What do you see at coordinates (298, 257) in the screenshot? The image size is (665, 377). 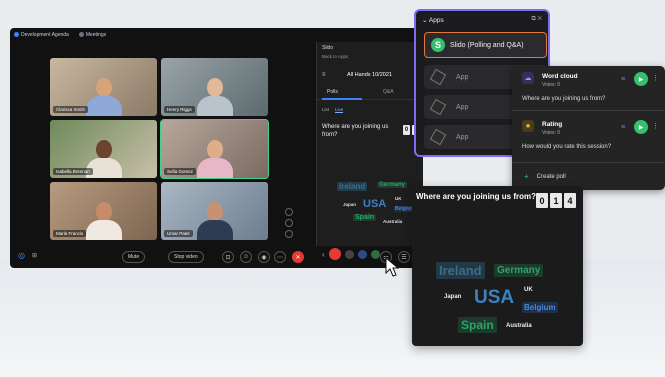 I see `leave-meeting-button: ✕` at bounding box center [298, 257].